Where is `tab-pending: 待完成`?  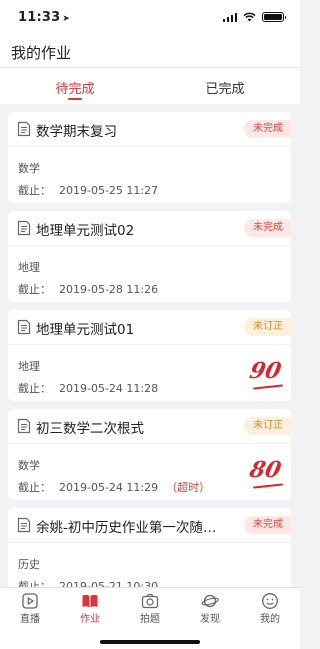 tab-pending: 待完成 is located at coordinates (75, 87).